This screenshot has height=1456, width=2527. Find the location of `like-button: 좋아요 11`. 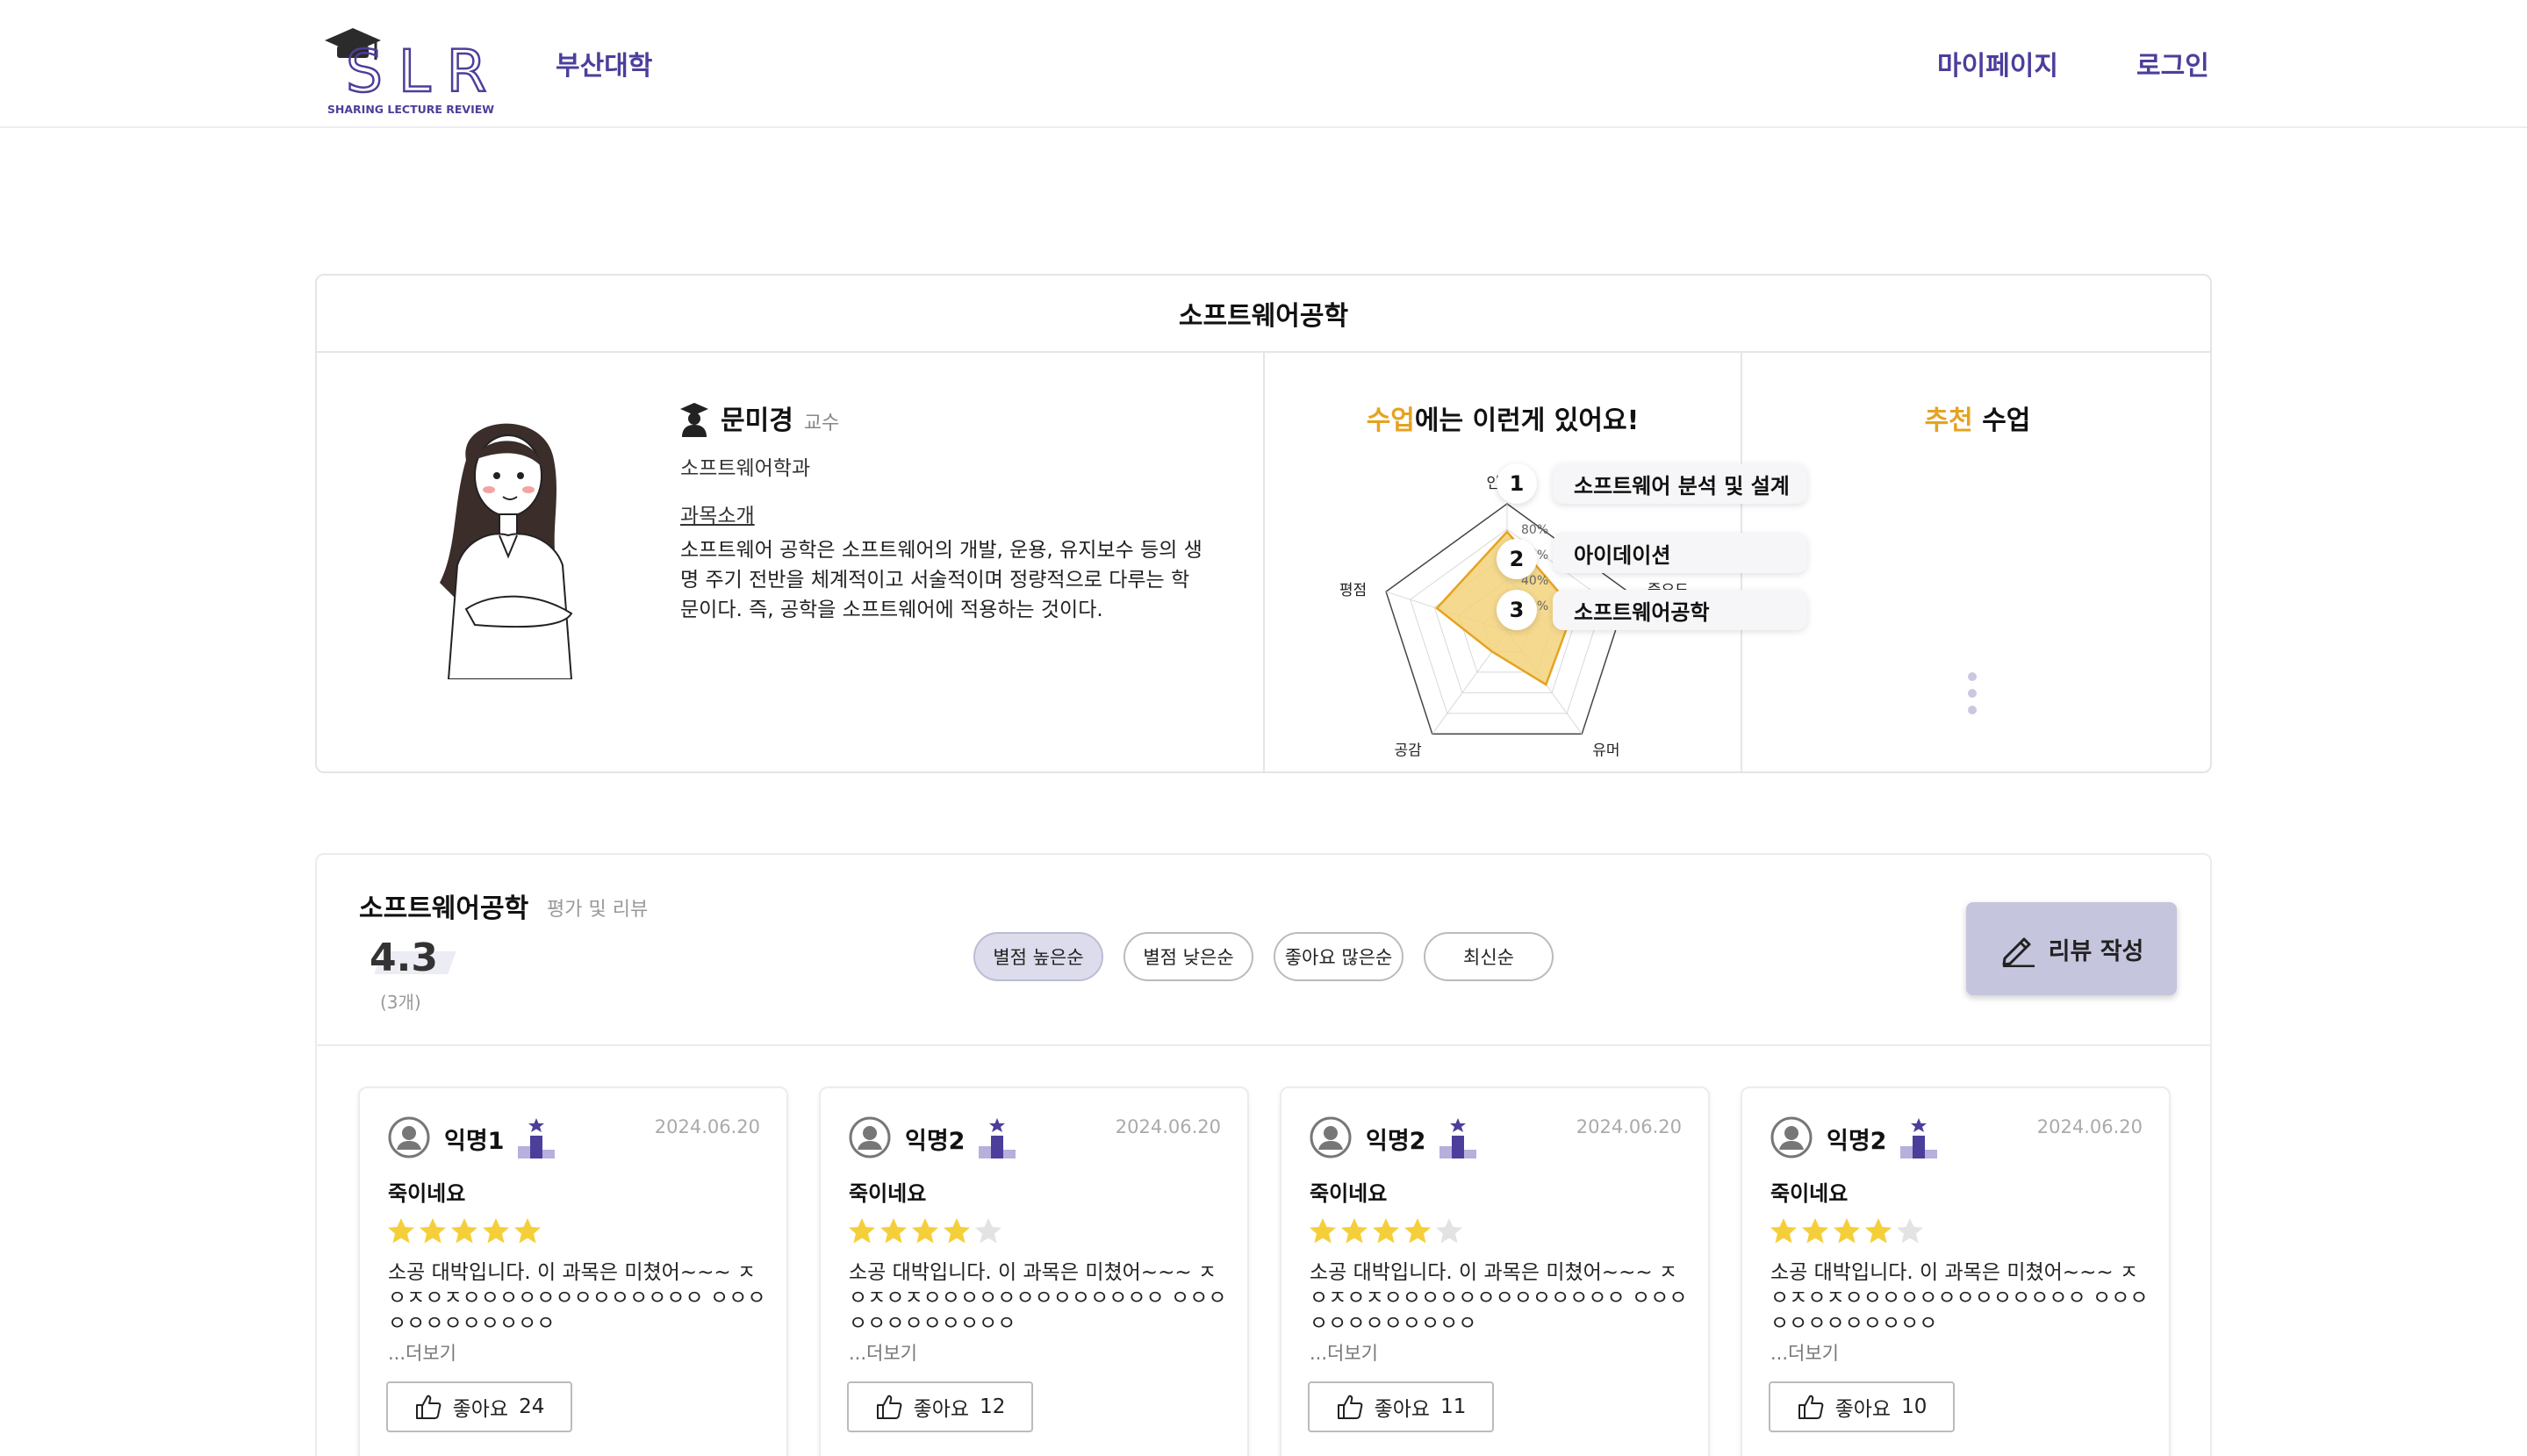

like-button: 좋아요 11 is located at coordinates (1401, 1406).